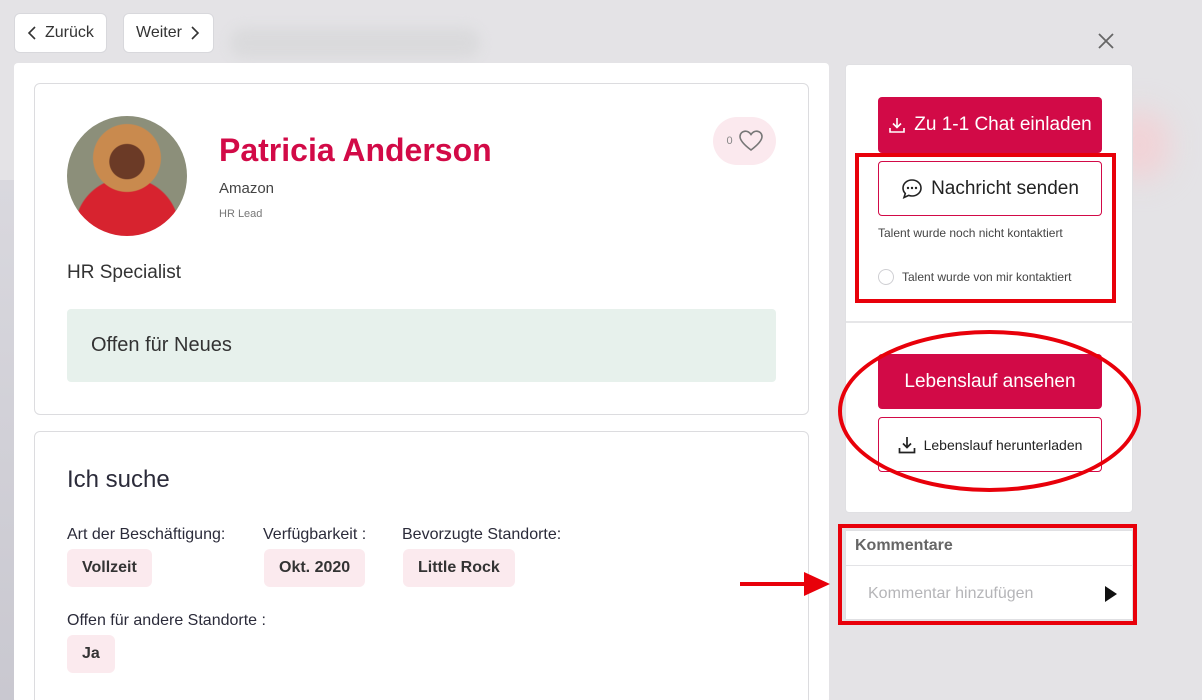 This screenshot has height=700, width=1202. I want to click on like-count: 0, so click(729, 141).